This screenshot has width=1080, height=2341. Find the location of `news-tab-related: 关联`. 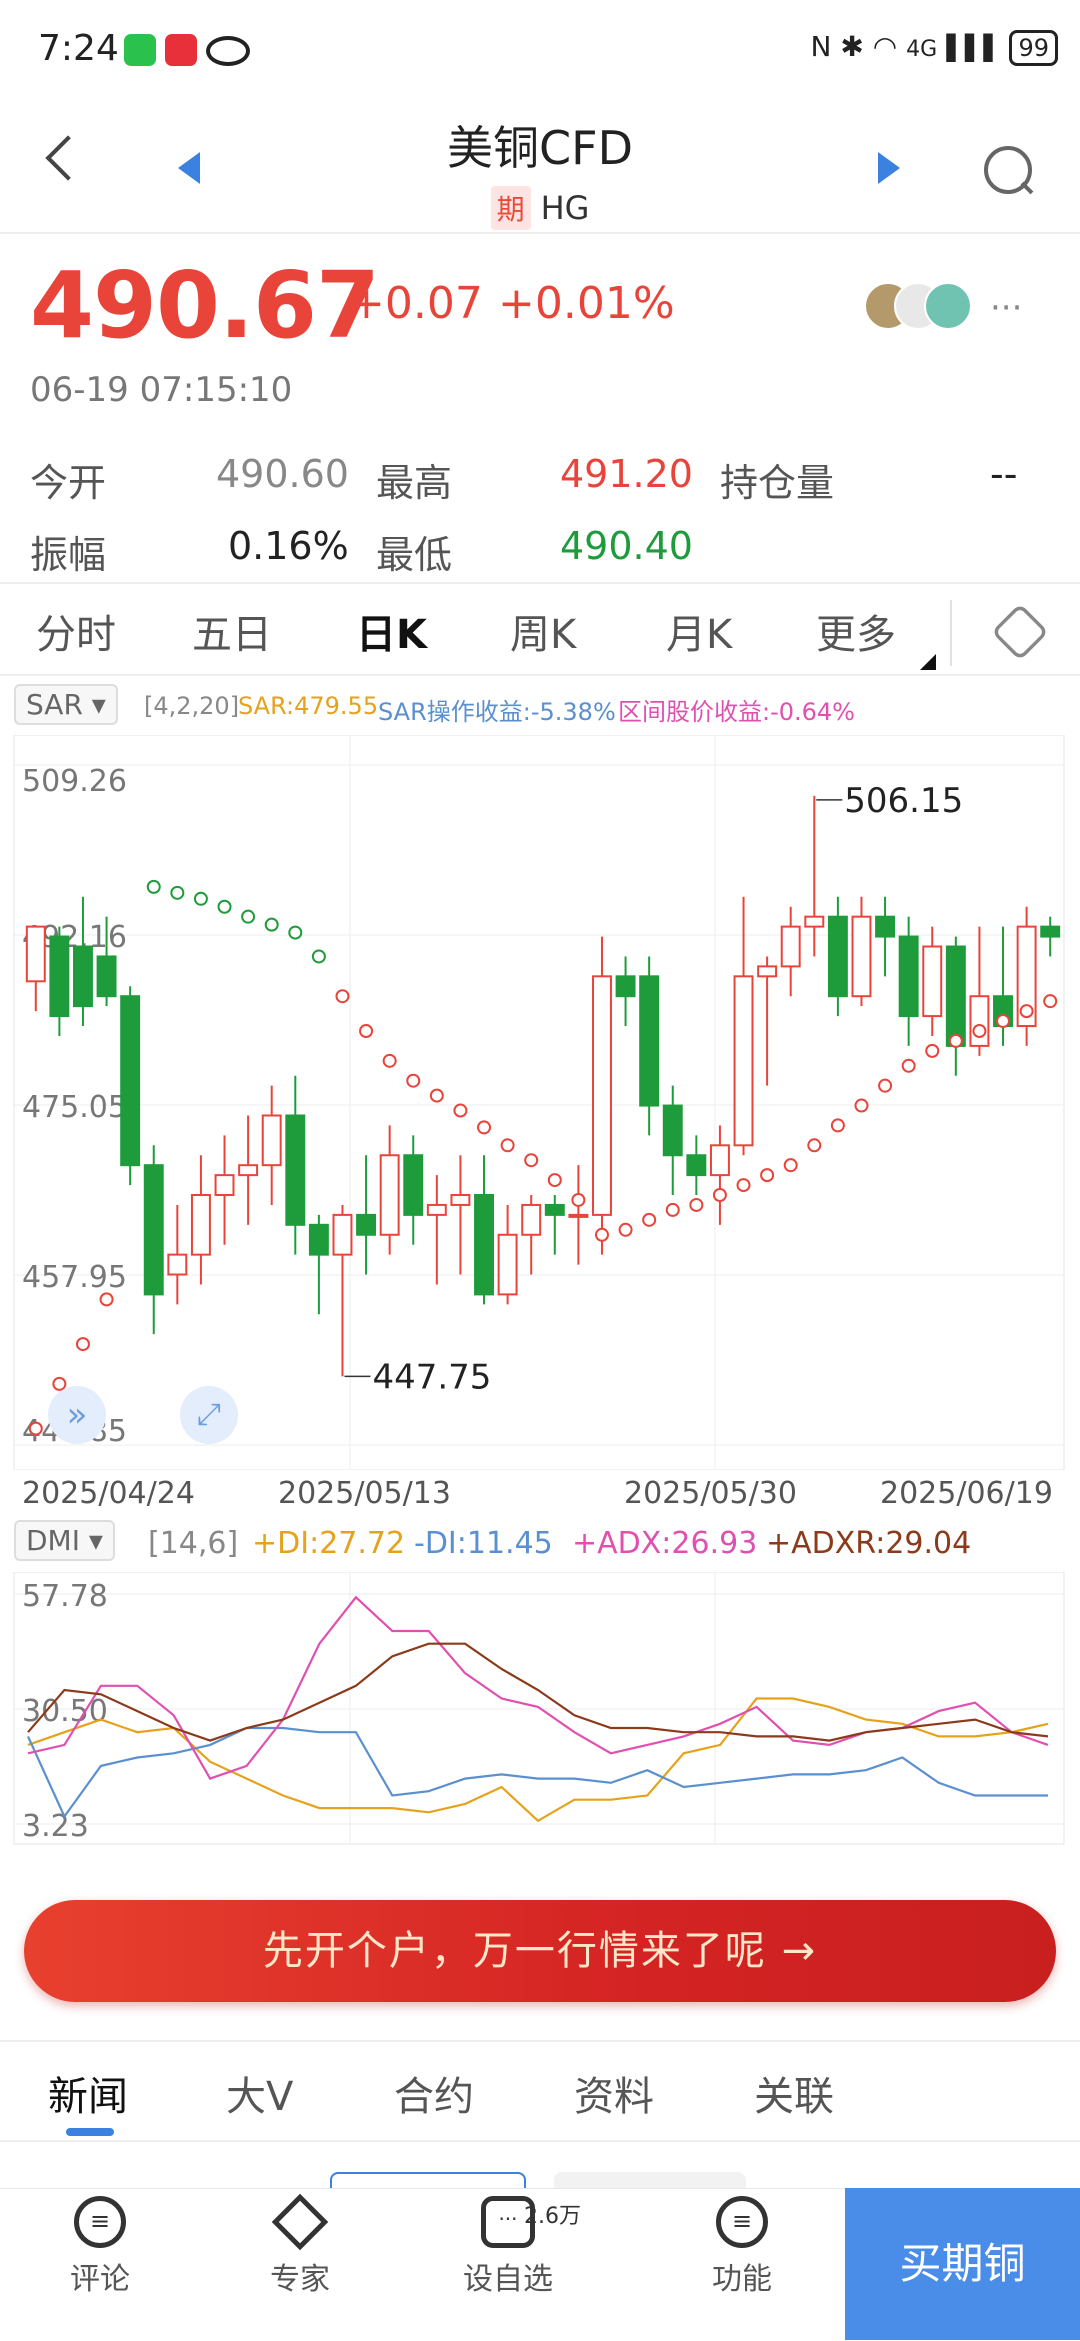

news-tab-related: 关联 is located at coordinates (794, 2093).